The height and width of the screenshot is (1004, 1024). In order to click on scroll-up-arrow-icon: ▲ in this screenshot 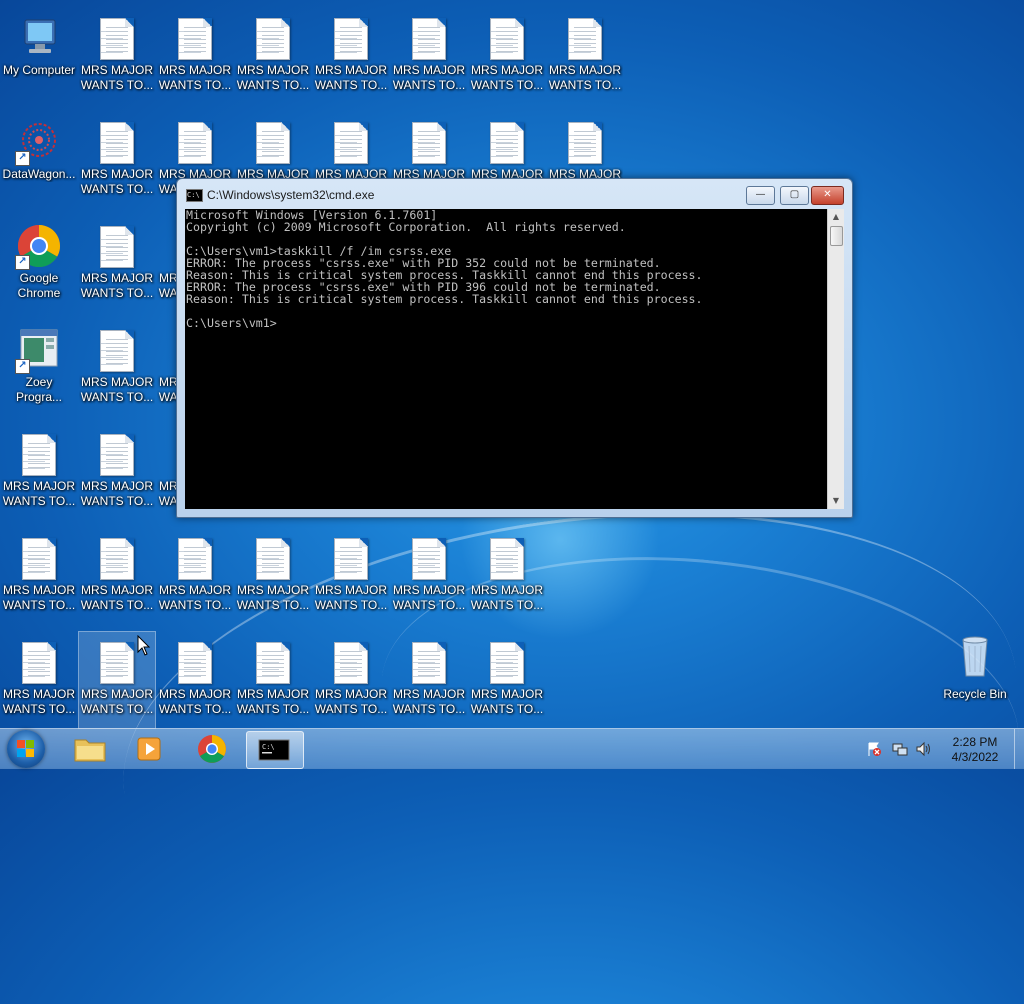, I will do `click(836, 217)`.